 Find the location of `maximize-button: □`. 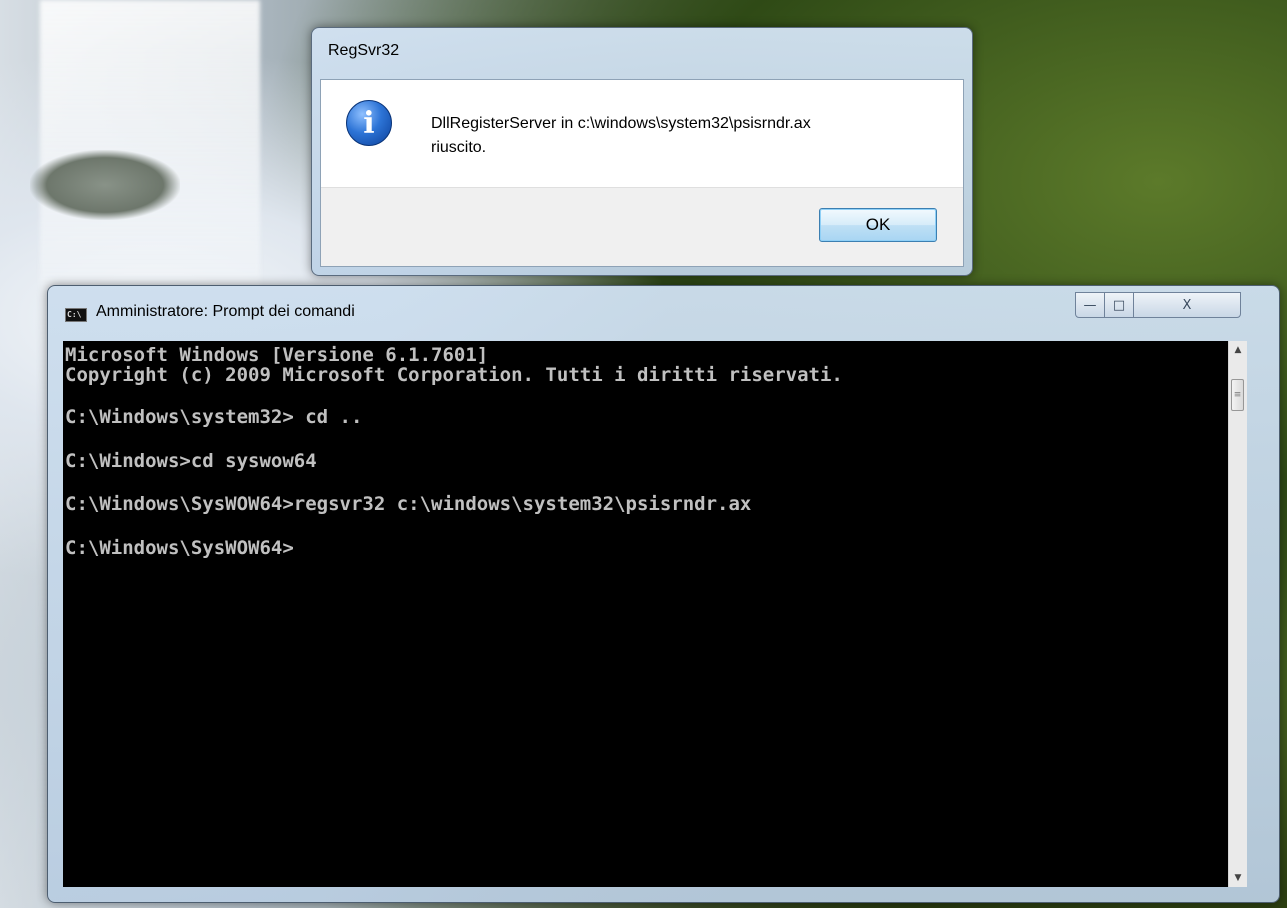

maximize-button: □ is located at coordinates (1119, 305).